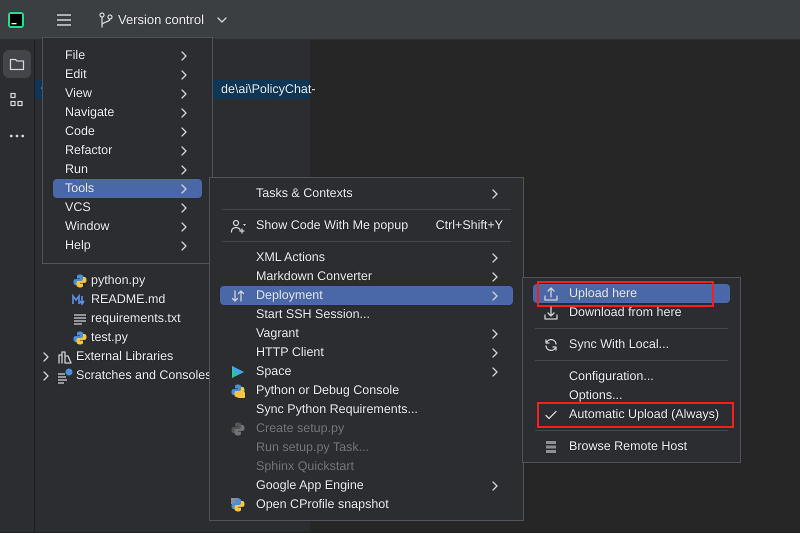  I want to click on menu-item: Help, so click(127, 245).